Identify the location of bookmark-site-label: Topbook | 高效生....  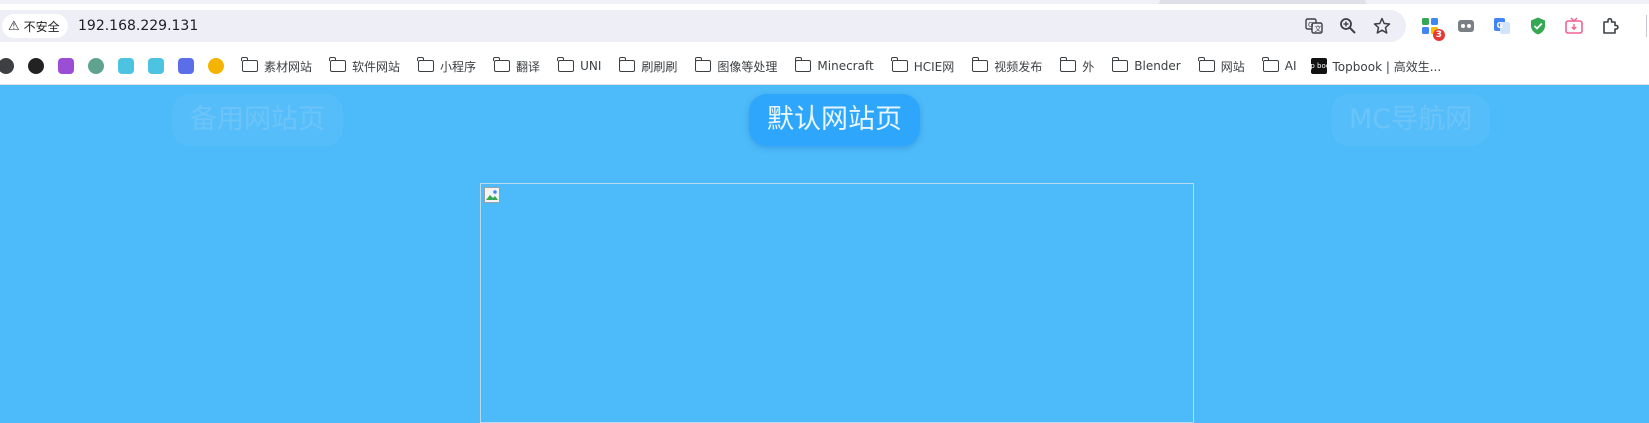
(1387, 66).